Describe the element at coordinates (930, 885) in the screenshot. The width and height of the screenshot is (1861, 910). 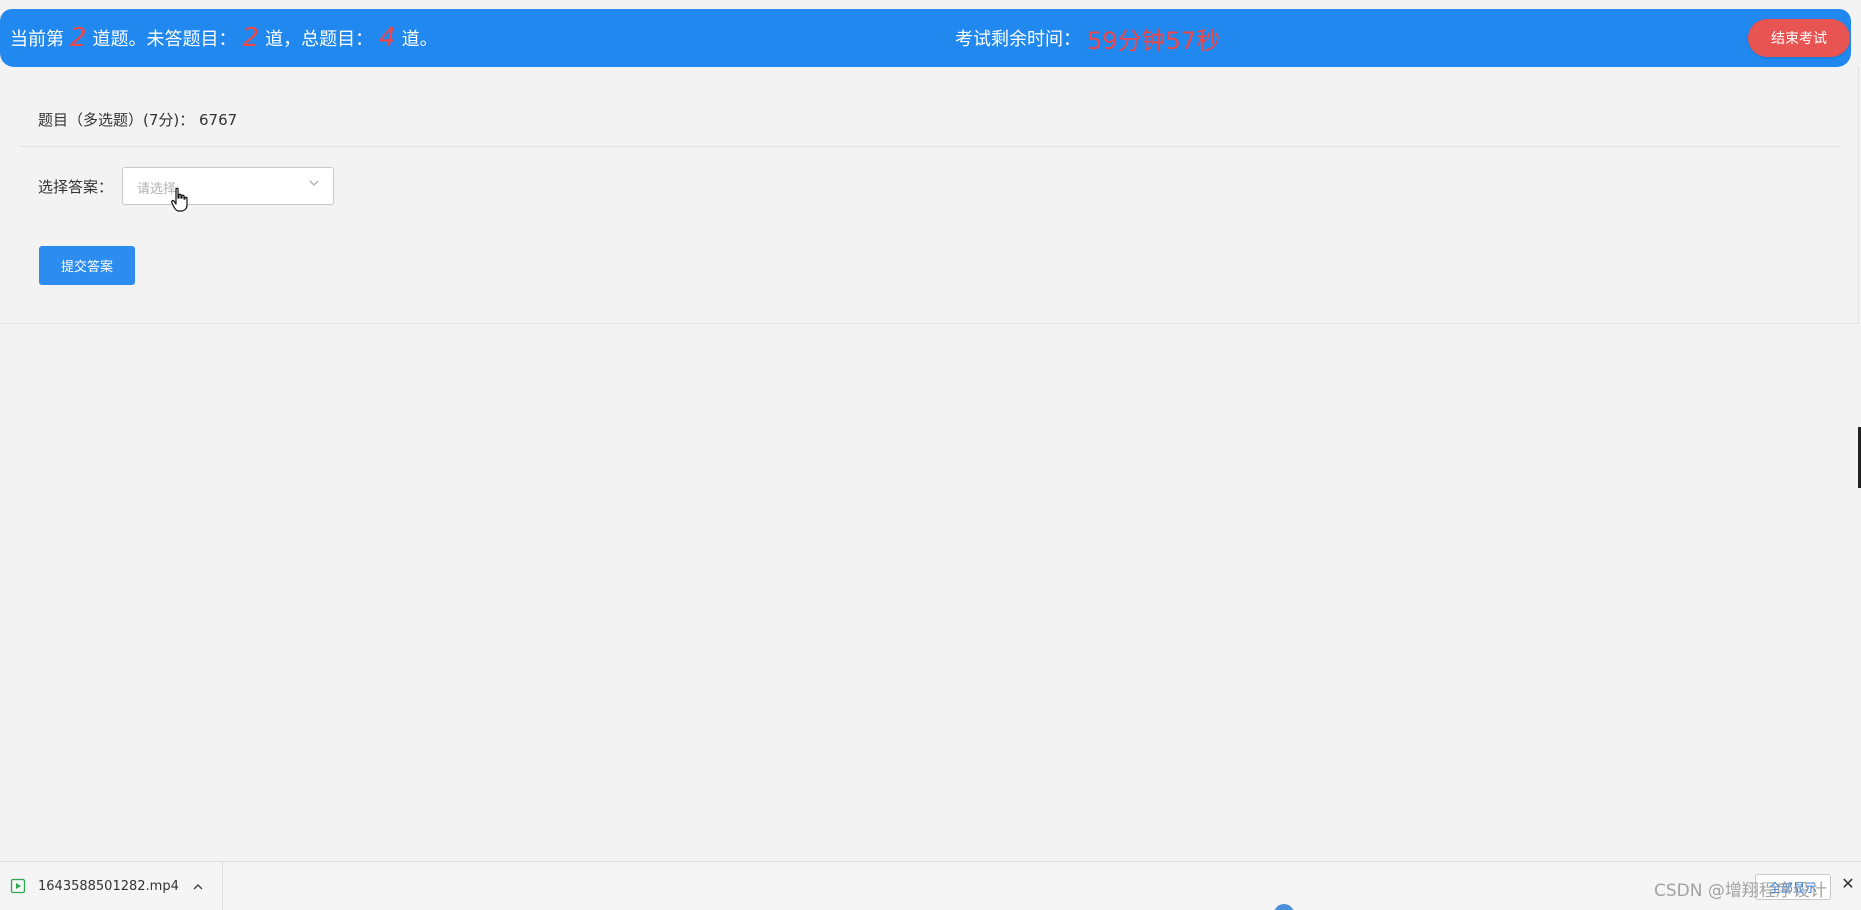
I see `download-bar: 1643588501282.mp4 全部显示 CSDN @增翔程序设计 ✕` at that location.